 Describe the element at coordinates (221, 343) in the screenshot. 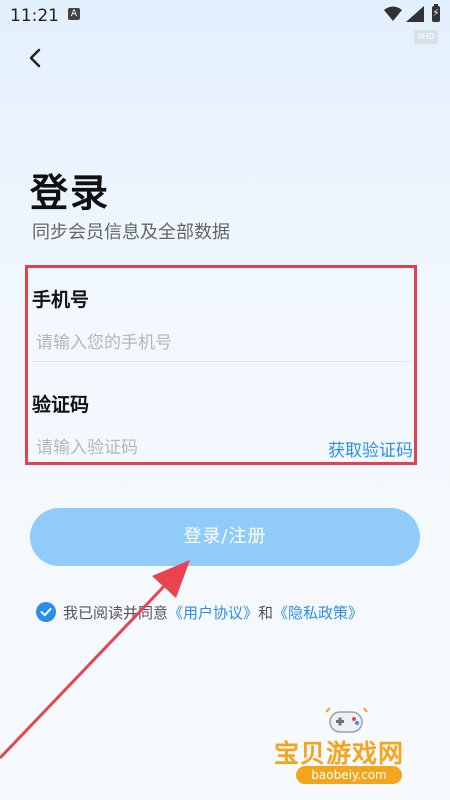

I see `phone-input` at that location.